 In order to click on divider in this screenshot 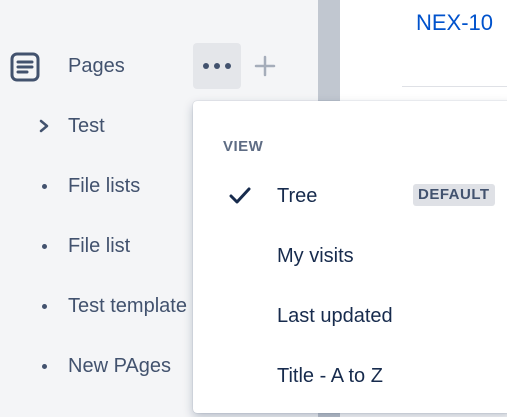, I will do `click(454, 86)`.